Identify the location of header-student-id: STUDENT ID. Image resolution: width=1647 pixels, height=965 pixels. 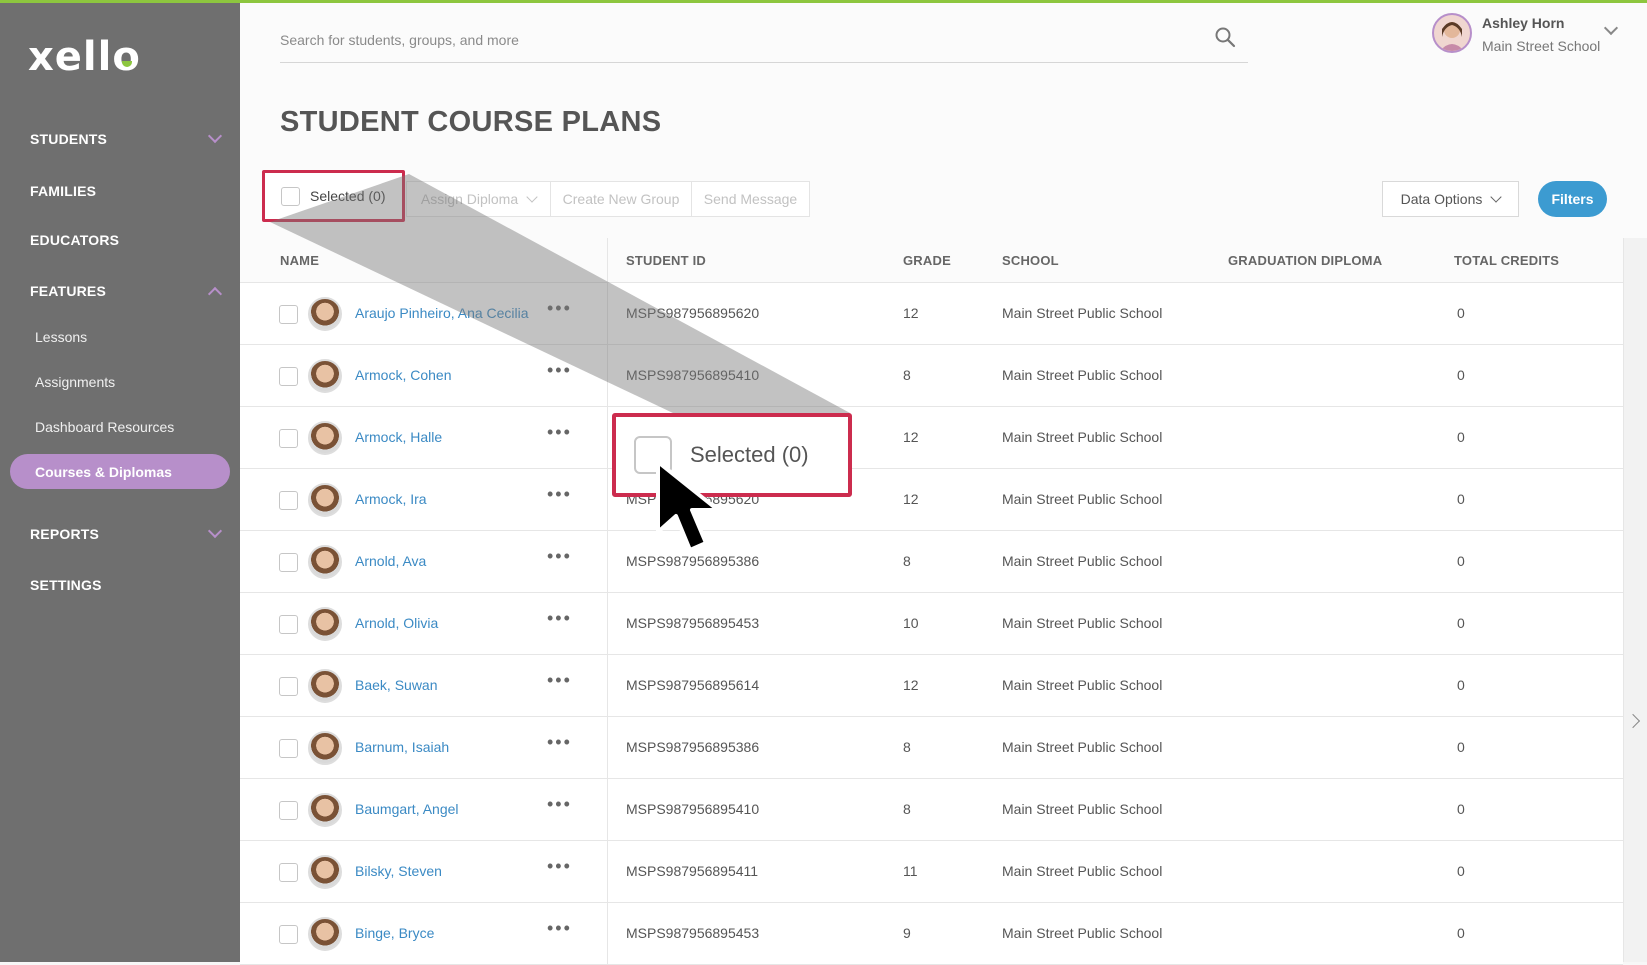
(666, 260).